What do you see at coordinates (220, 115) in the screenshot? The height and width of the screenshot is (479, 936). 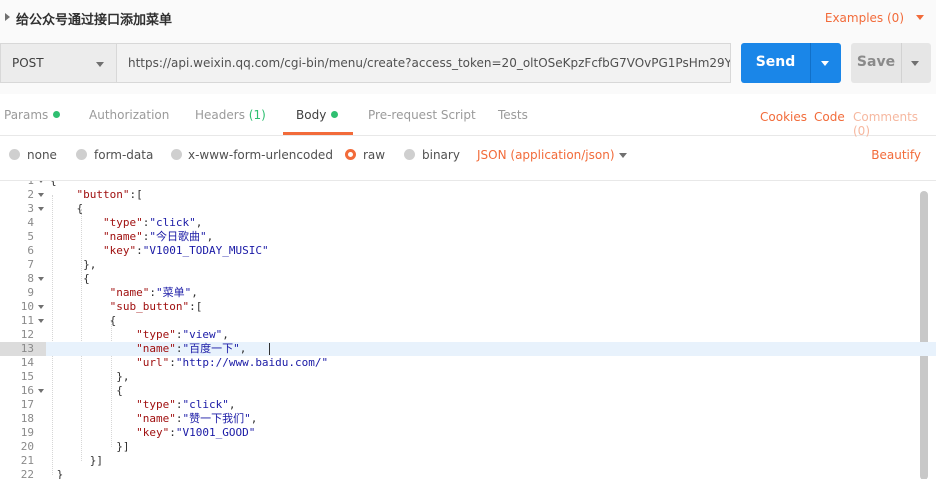 I see `tab-headers-label: Headers` at bounding box center [220, 115].